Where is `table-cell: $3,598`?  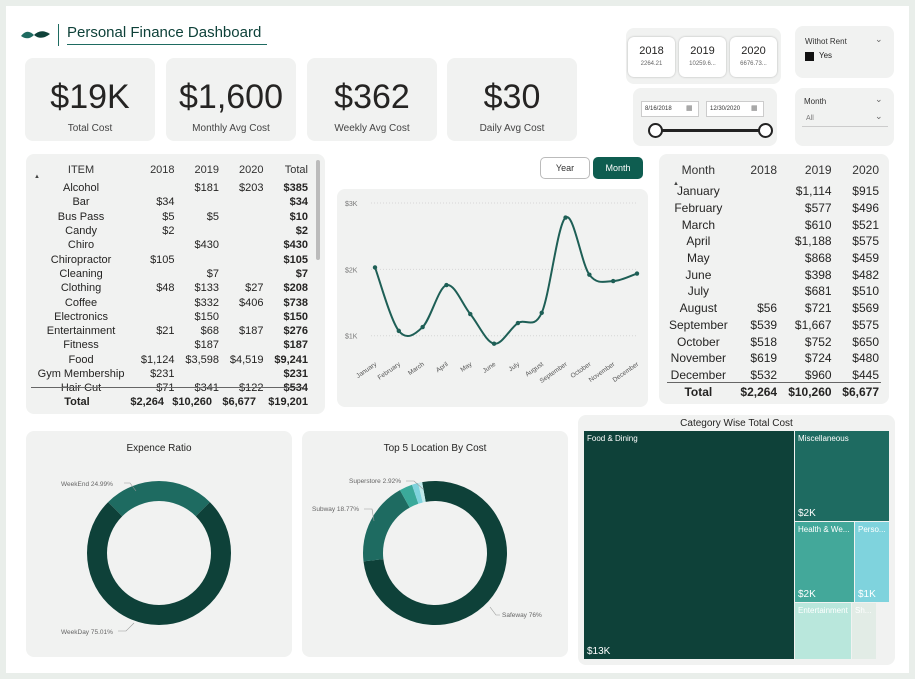 table-cell: $3,598 is located at coordinates (202, 359).